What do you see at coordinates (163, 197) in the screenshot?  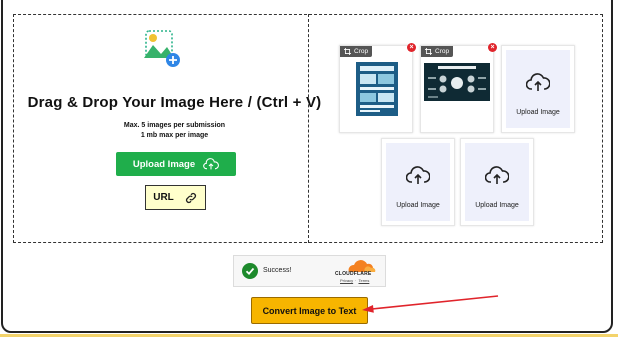 I see `url-button-label: URL` at bounding box center [163, 197].